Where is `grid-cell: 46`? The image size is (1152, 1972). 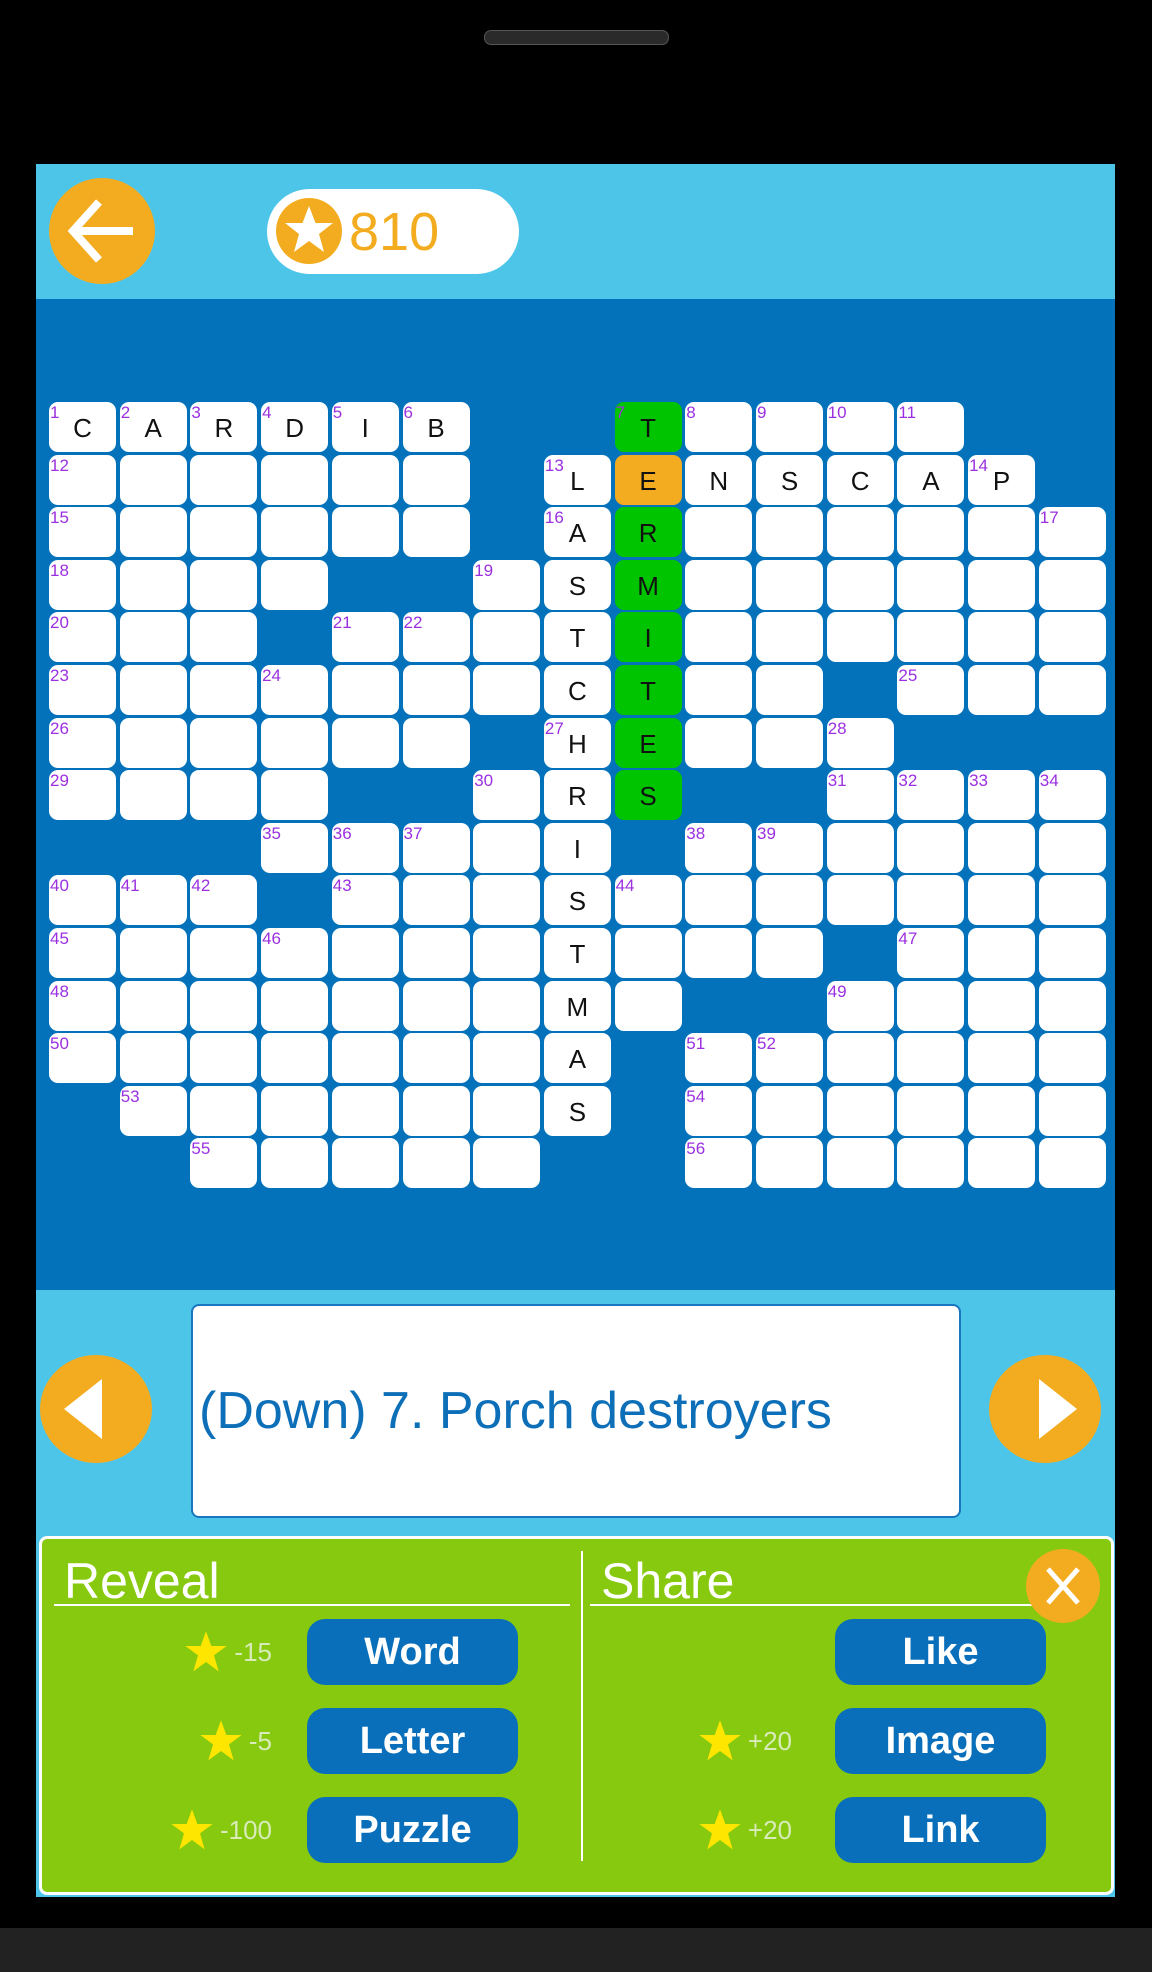 grid-cell: 46 is located at coordinates (295, 953).